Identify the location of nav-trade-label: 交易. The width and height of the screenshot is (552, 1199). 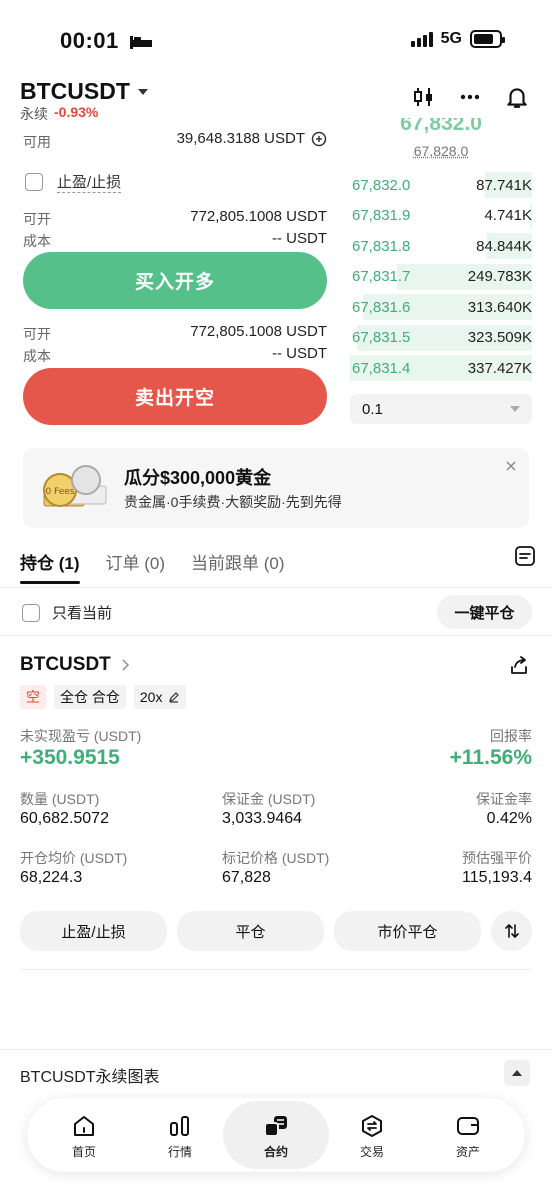
(371, 1151).